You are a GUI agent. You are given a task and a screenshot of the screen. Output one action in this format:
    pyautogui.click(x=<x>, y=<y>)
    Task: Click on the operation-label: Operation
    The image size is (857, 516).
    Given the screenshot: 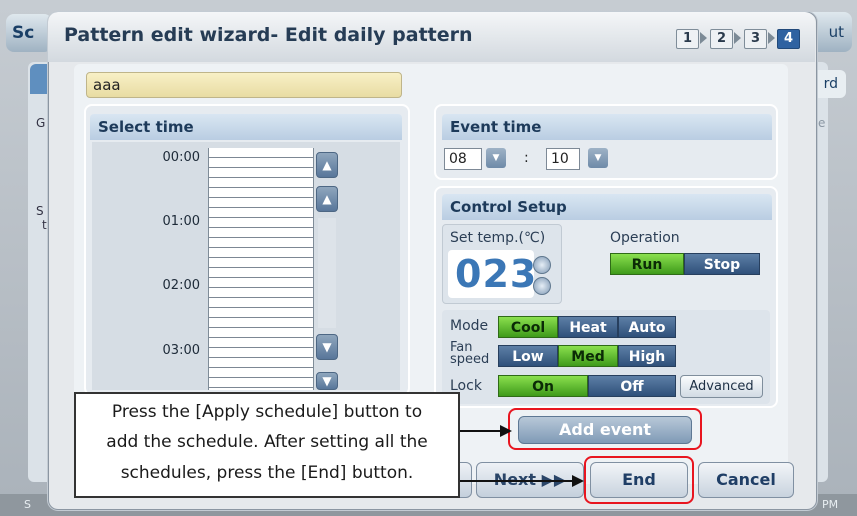 What is the action you would take?
    pyautogui.click(x=645, y=238)
    